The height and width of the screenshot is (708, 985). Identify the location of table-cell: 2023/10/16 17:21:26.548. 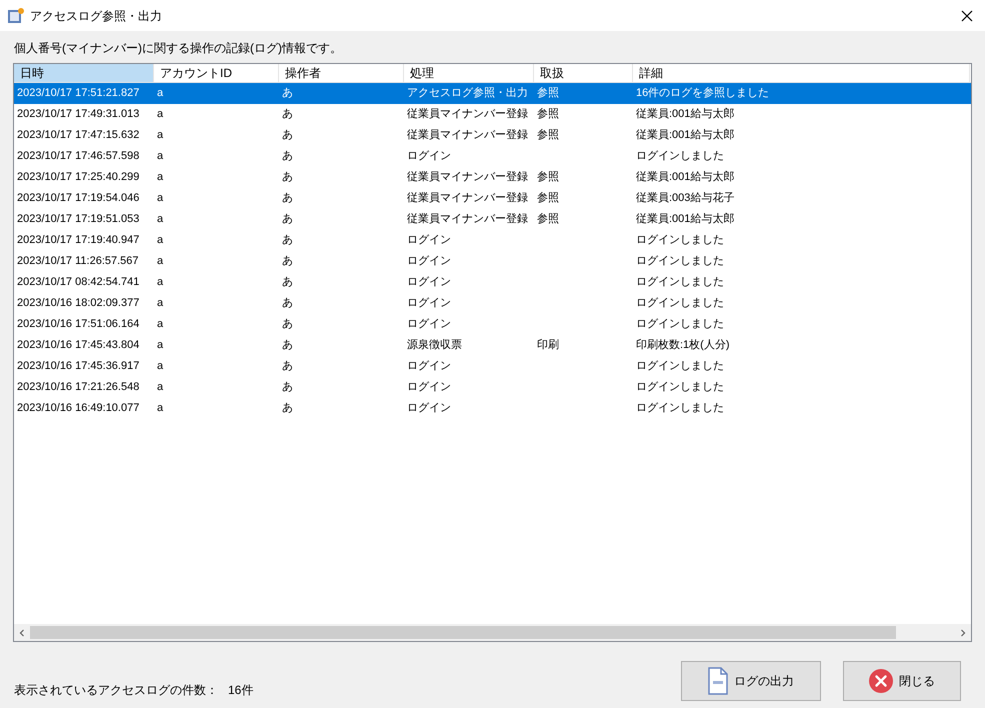
(78, 387).